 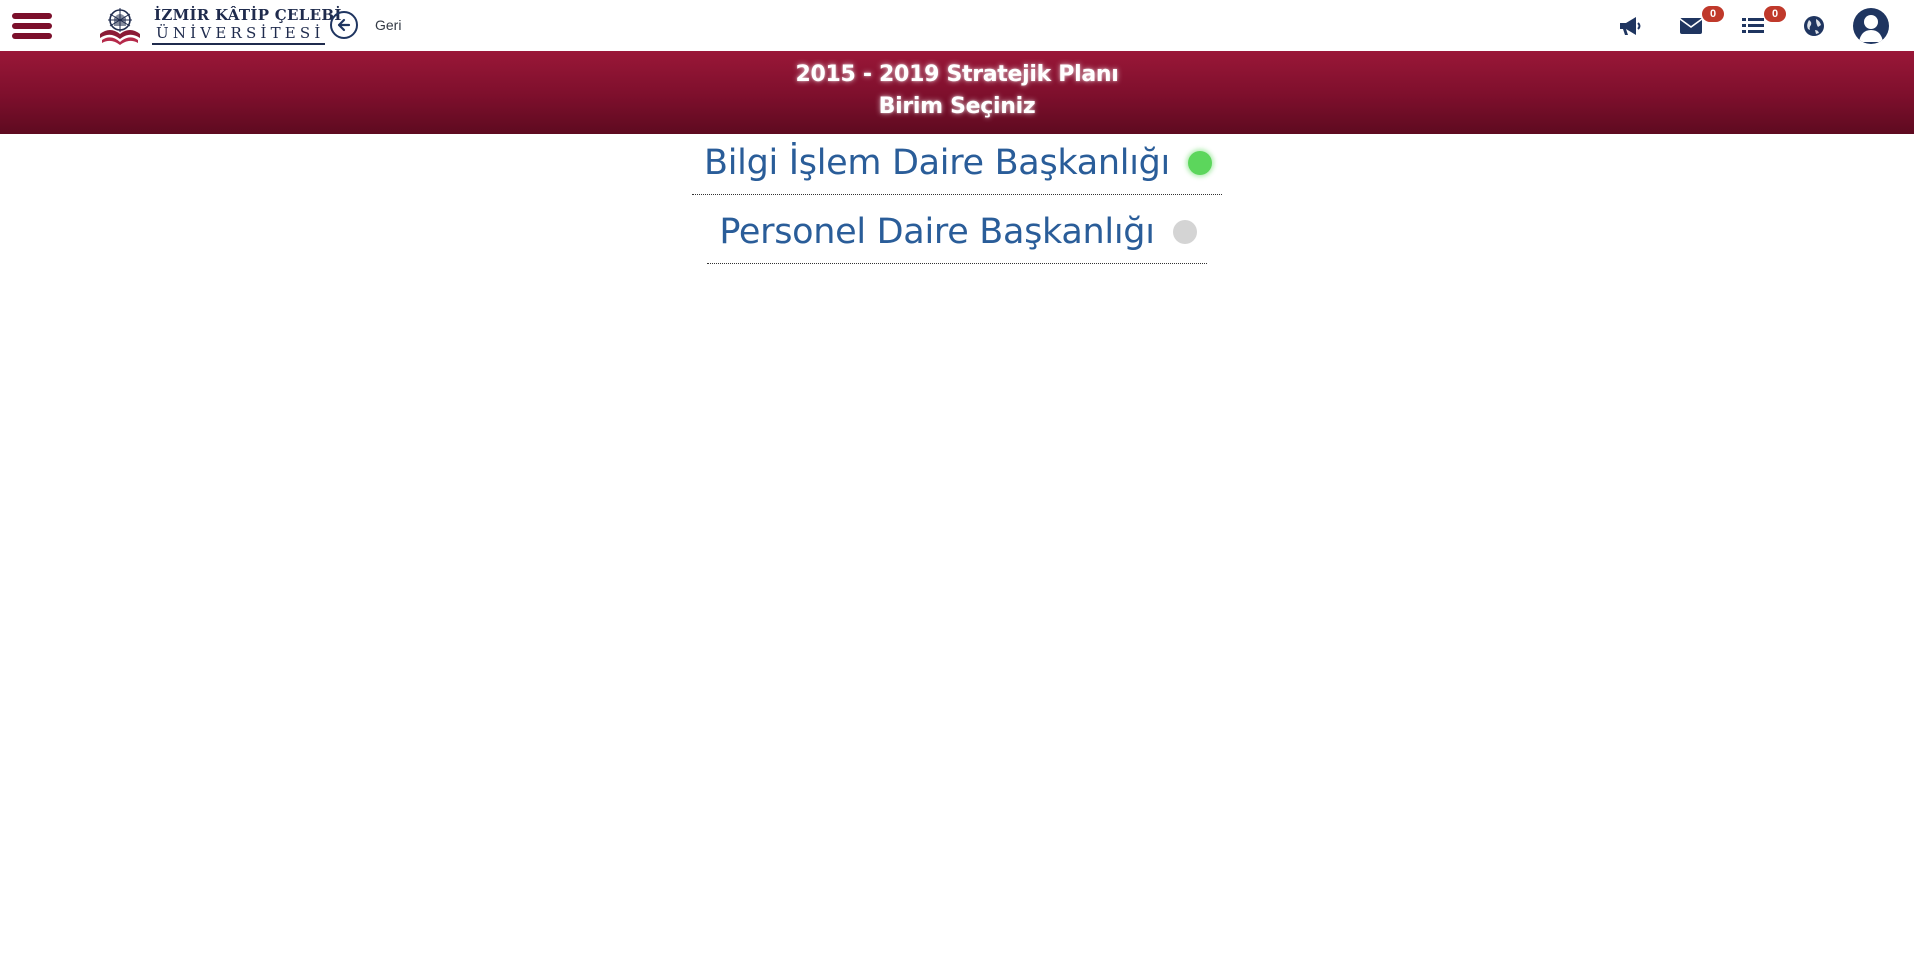 I want to click on university-logo: İZMİR KÂTİP ÇELEBİ ÜNİVERSİTESİ, so click(x=218, y=25).